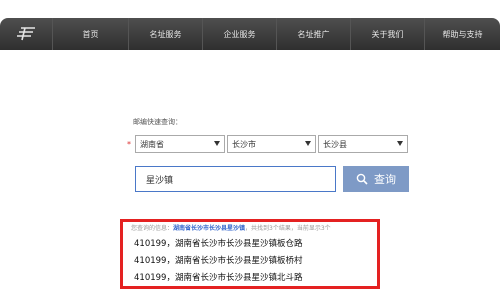 The width and height of the screenshot is (500, 293). Describe the element at coordinates (271, 144) in the screenshot. I see `city-select: 长沙市` at that location.